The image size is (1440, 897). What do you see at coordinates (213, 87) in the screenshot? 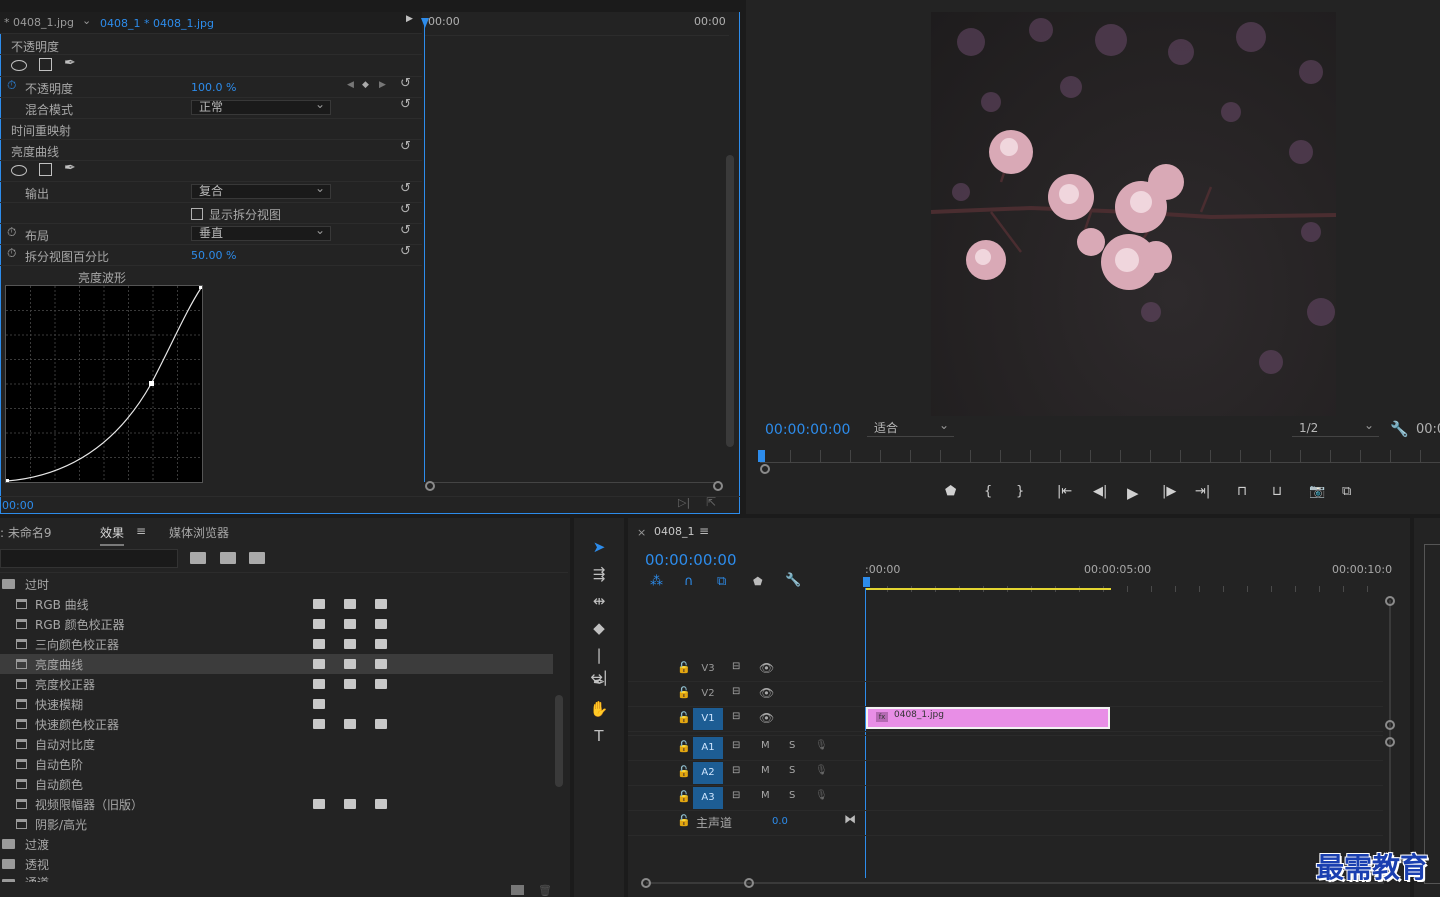
I see `opacity-value: 100.0 %` at bounding box center [213, 87].